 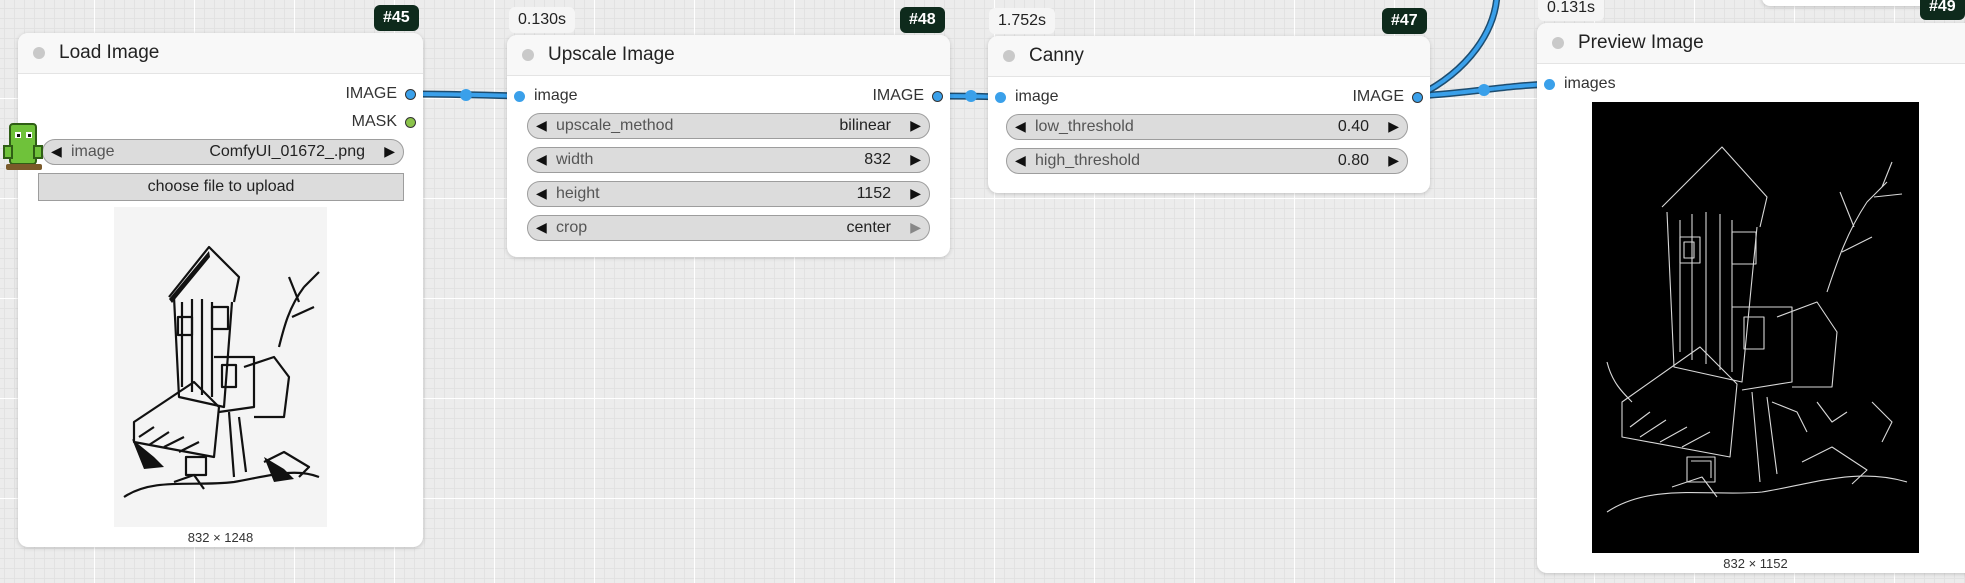 I want to click on widget-label: upscale_method, so click(x=615, y=125).